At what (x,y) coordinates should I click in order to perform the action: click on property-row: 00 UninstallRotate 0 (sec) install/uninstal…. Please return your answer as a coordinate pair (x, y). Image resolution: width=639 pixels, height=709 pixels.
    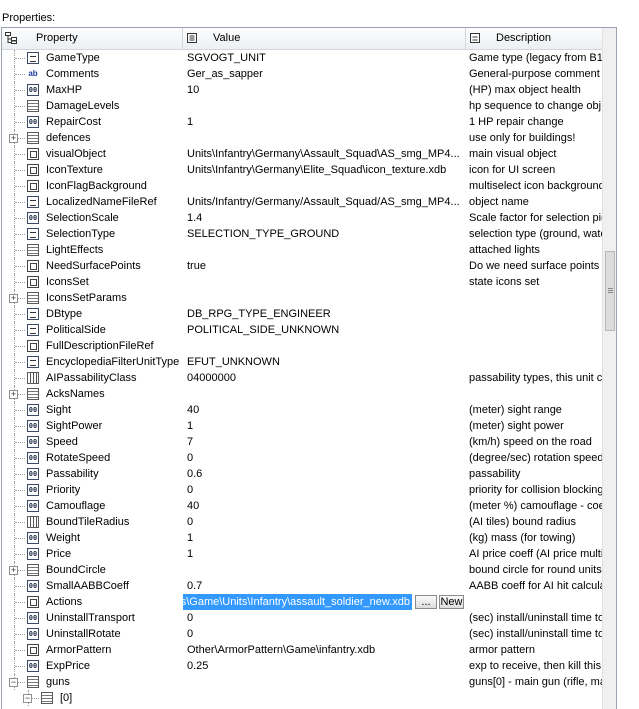
    Looking at the image, I should click on (302, 634).